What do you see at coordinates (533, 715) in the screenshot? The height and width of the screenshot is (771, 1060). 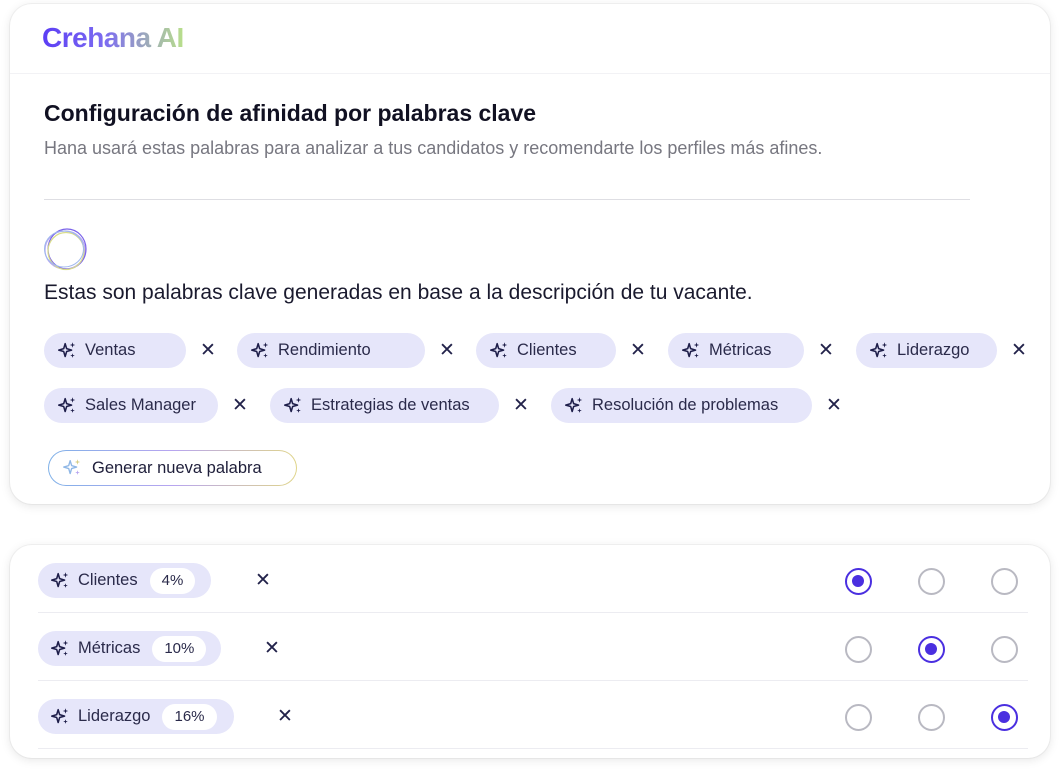 I see `affinity-row: Liderazgo 16% ✕` at bounding box center [533, 715].